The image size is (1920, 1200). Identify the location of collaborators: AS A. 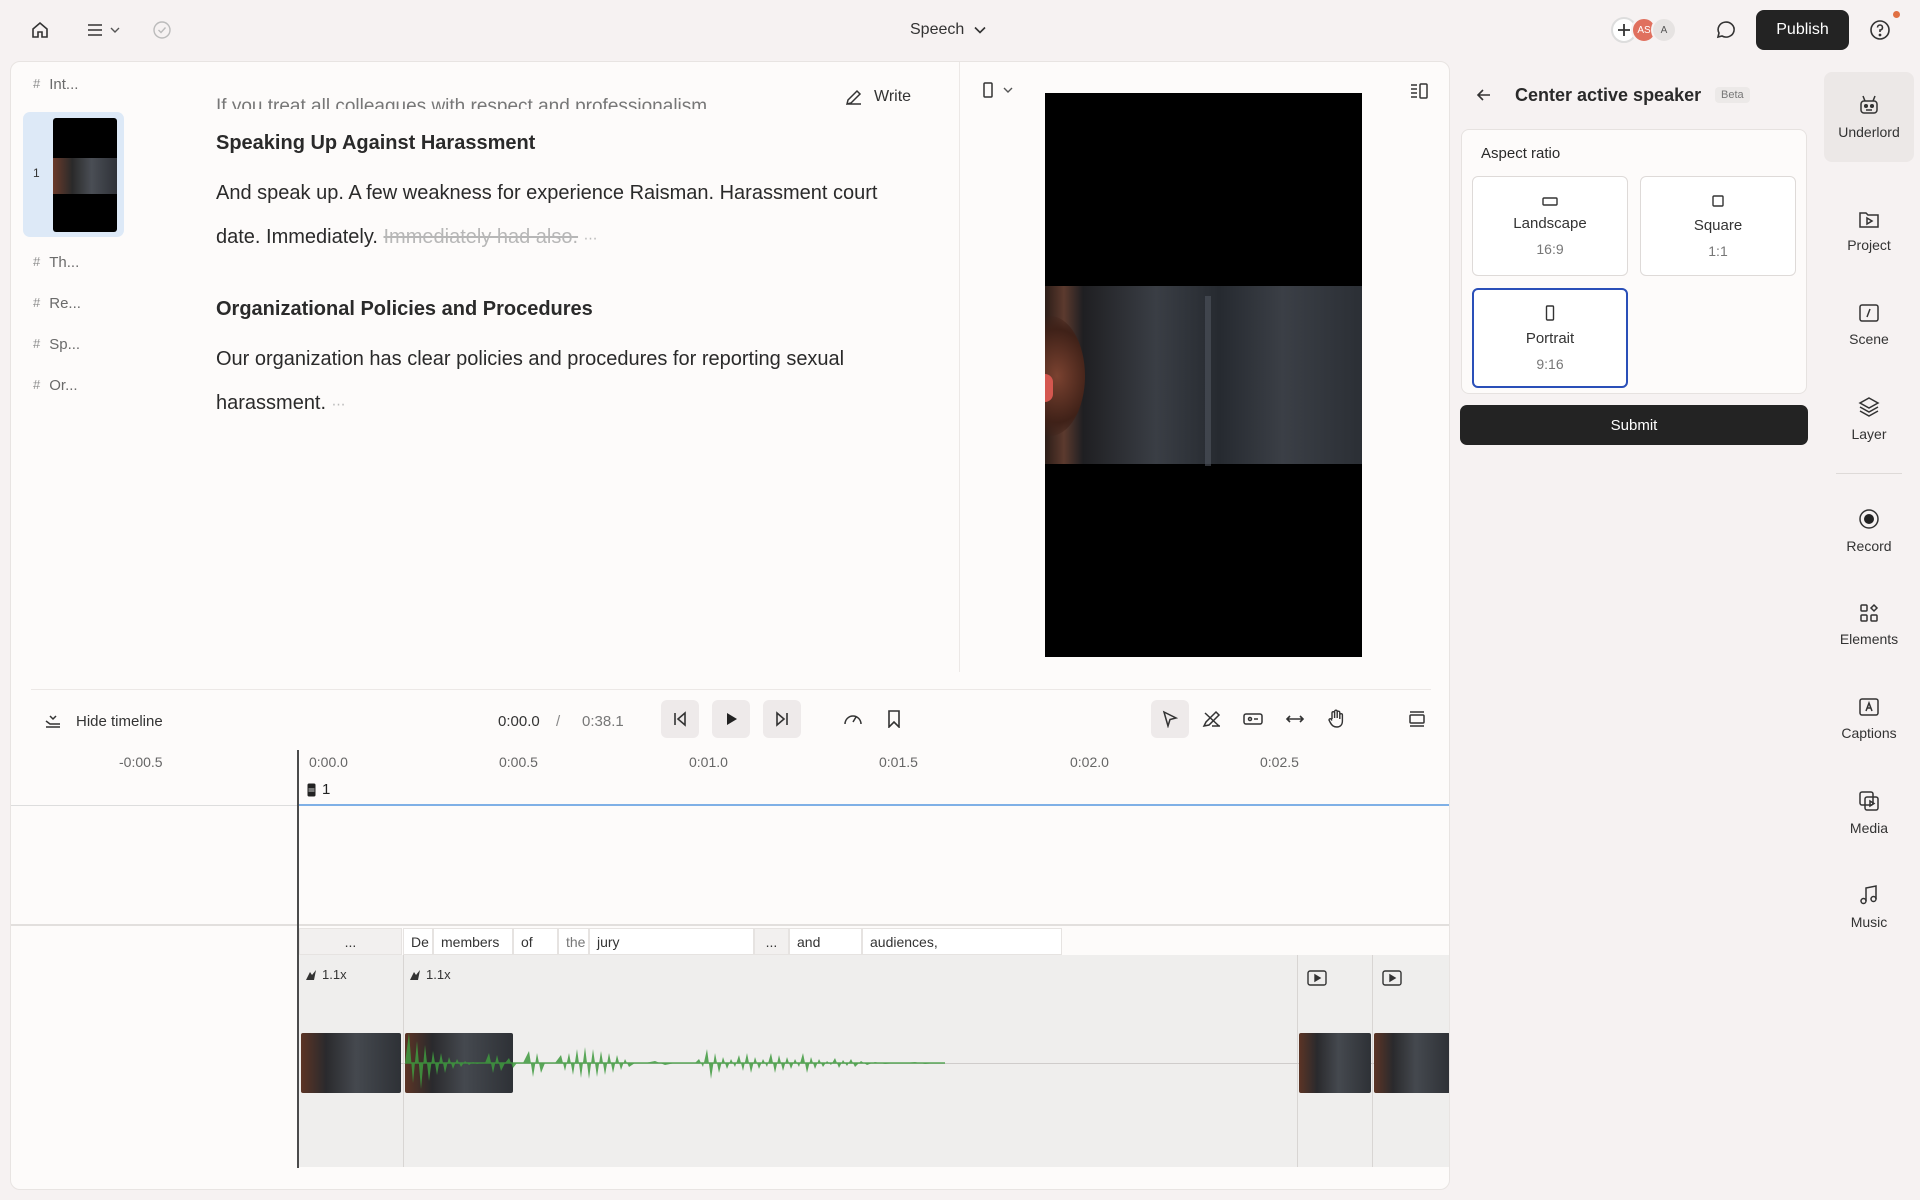
(1644, 30).